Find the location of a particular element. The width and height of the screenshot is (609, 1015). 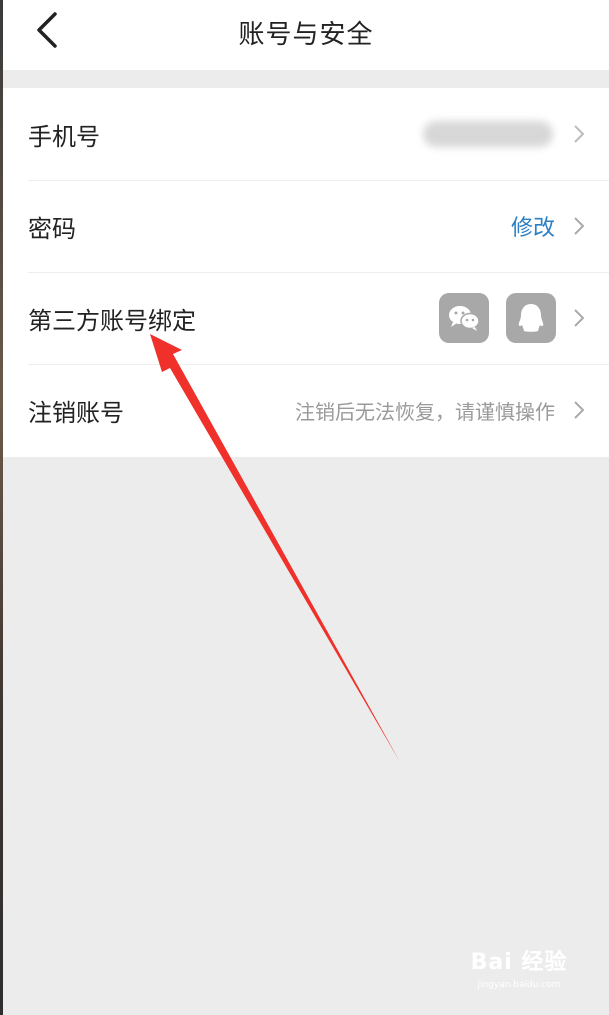

row-right-third-party is located at coordinates (512, 318).